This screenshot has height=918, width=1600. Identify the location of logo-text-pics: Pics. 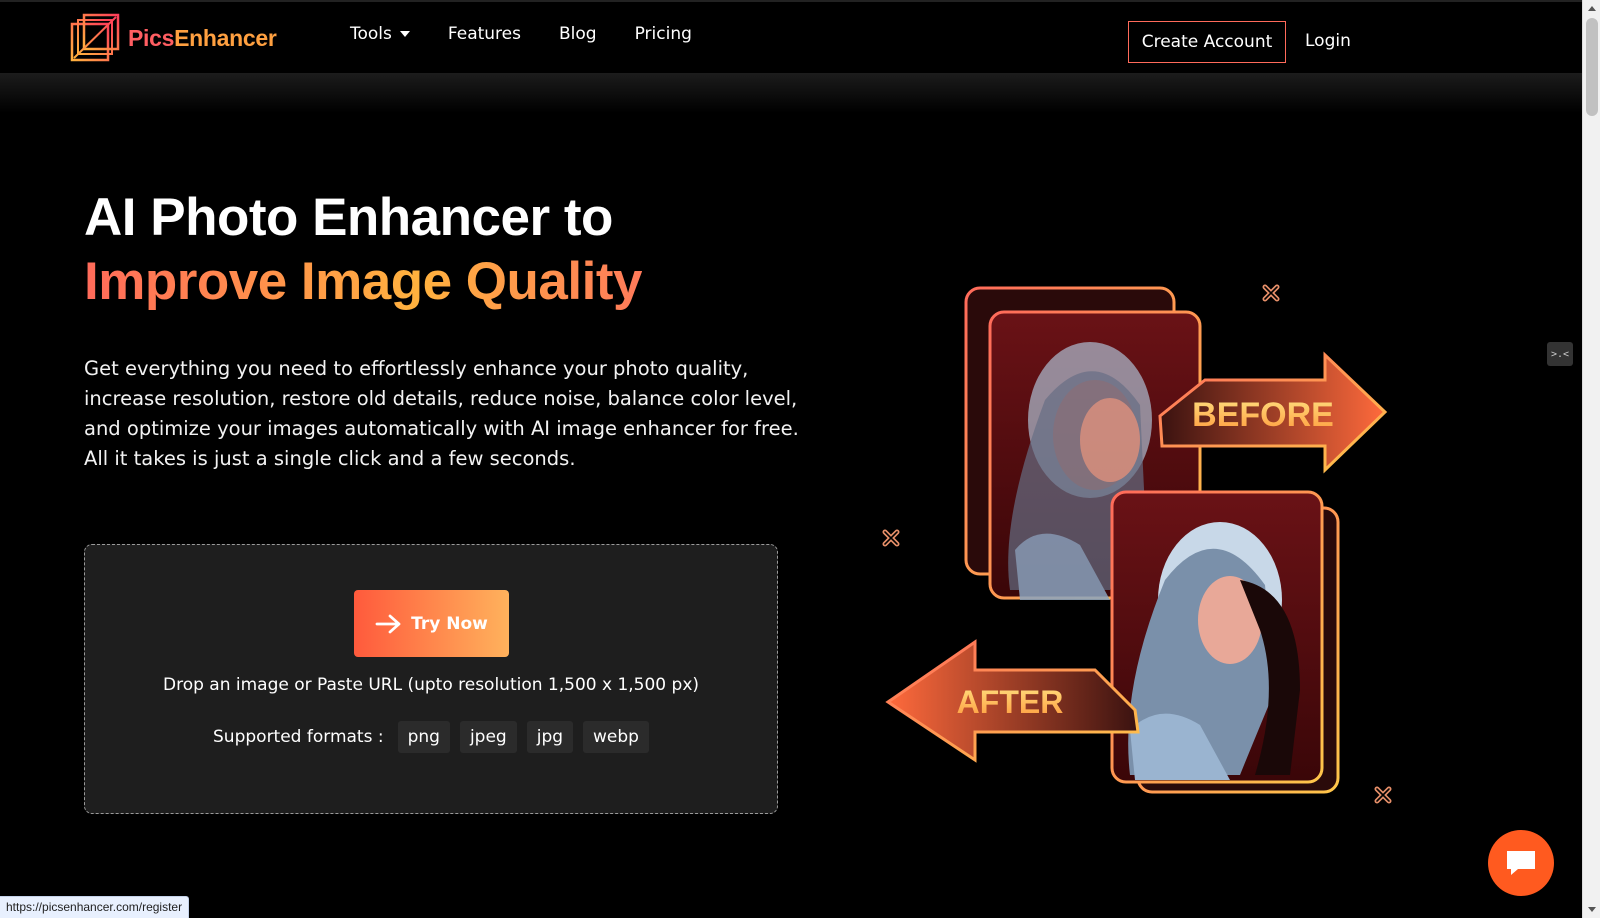
(151, 37).